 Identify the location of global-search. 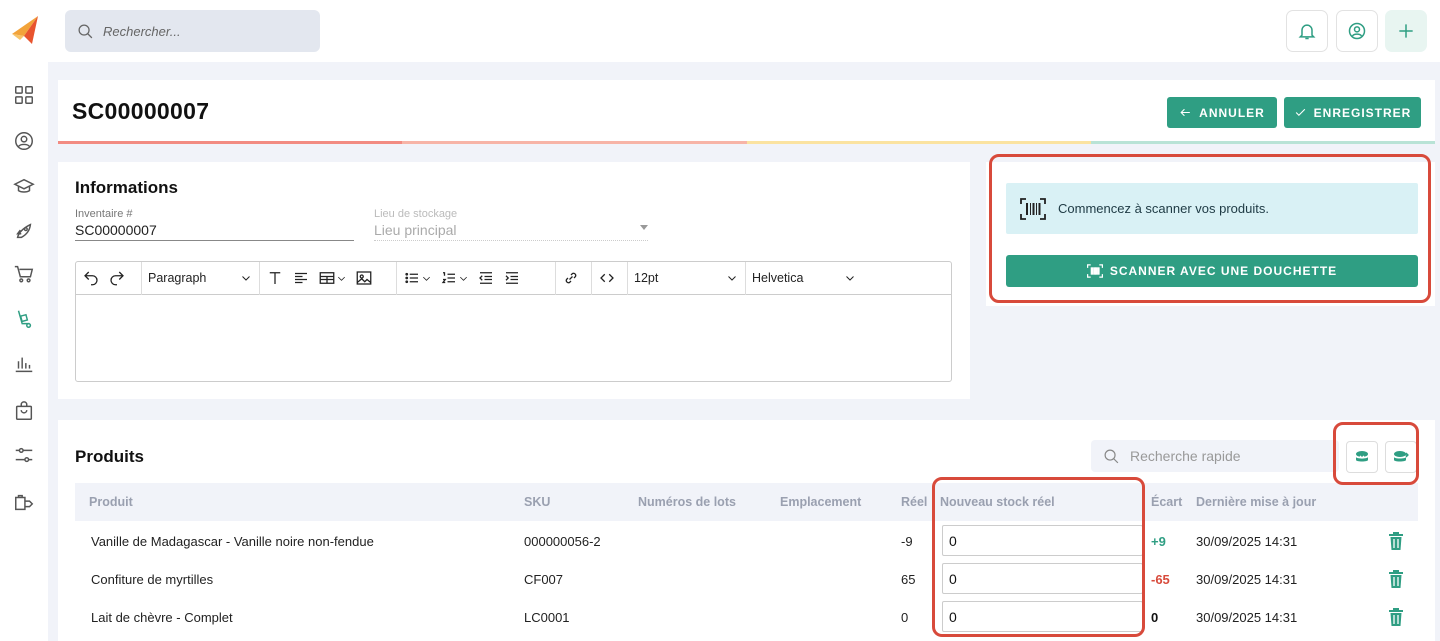
(192, 31).